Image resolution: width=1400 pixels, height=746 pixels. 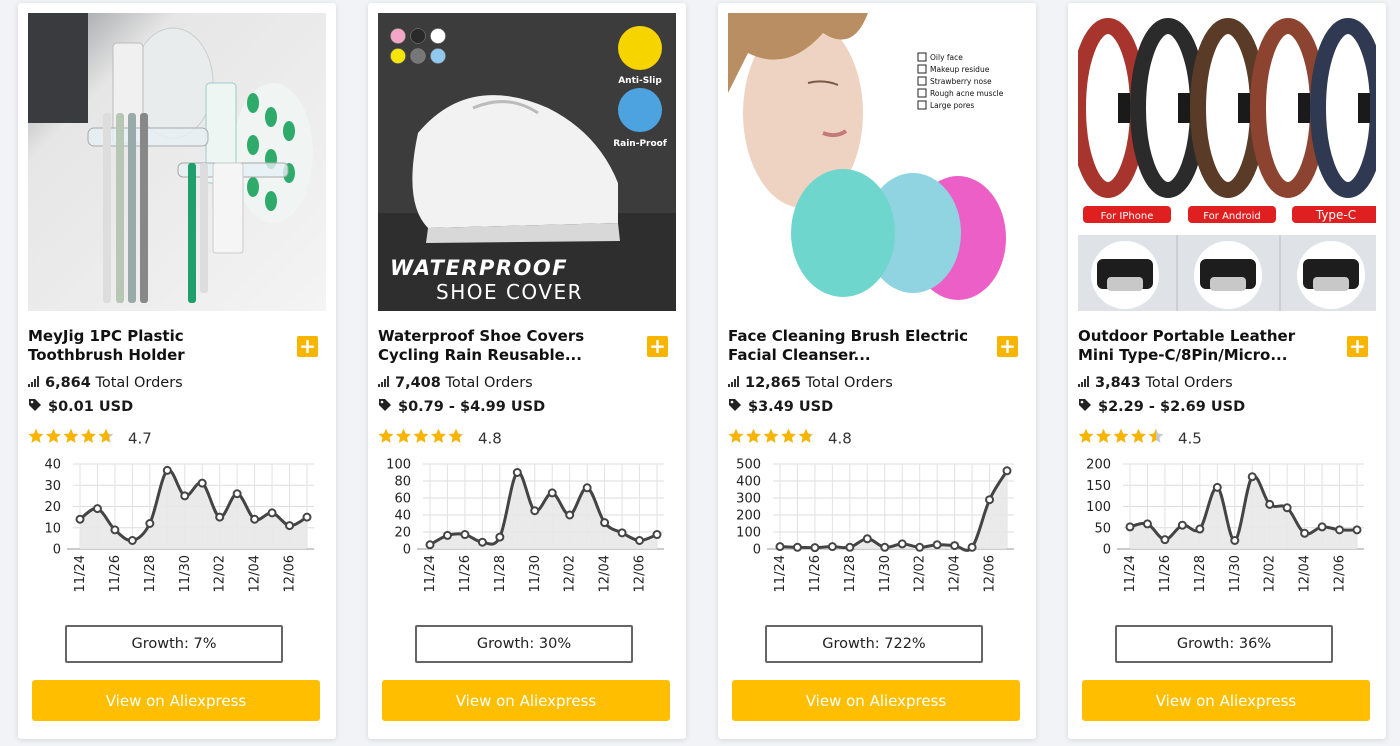 What do you see at coordinates (1127, 216) in the screenshot?
I see `plug-tag: For IPhone` at bounding box center [1127, 216].